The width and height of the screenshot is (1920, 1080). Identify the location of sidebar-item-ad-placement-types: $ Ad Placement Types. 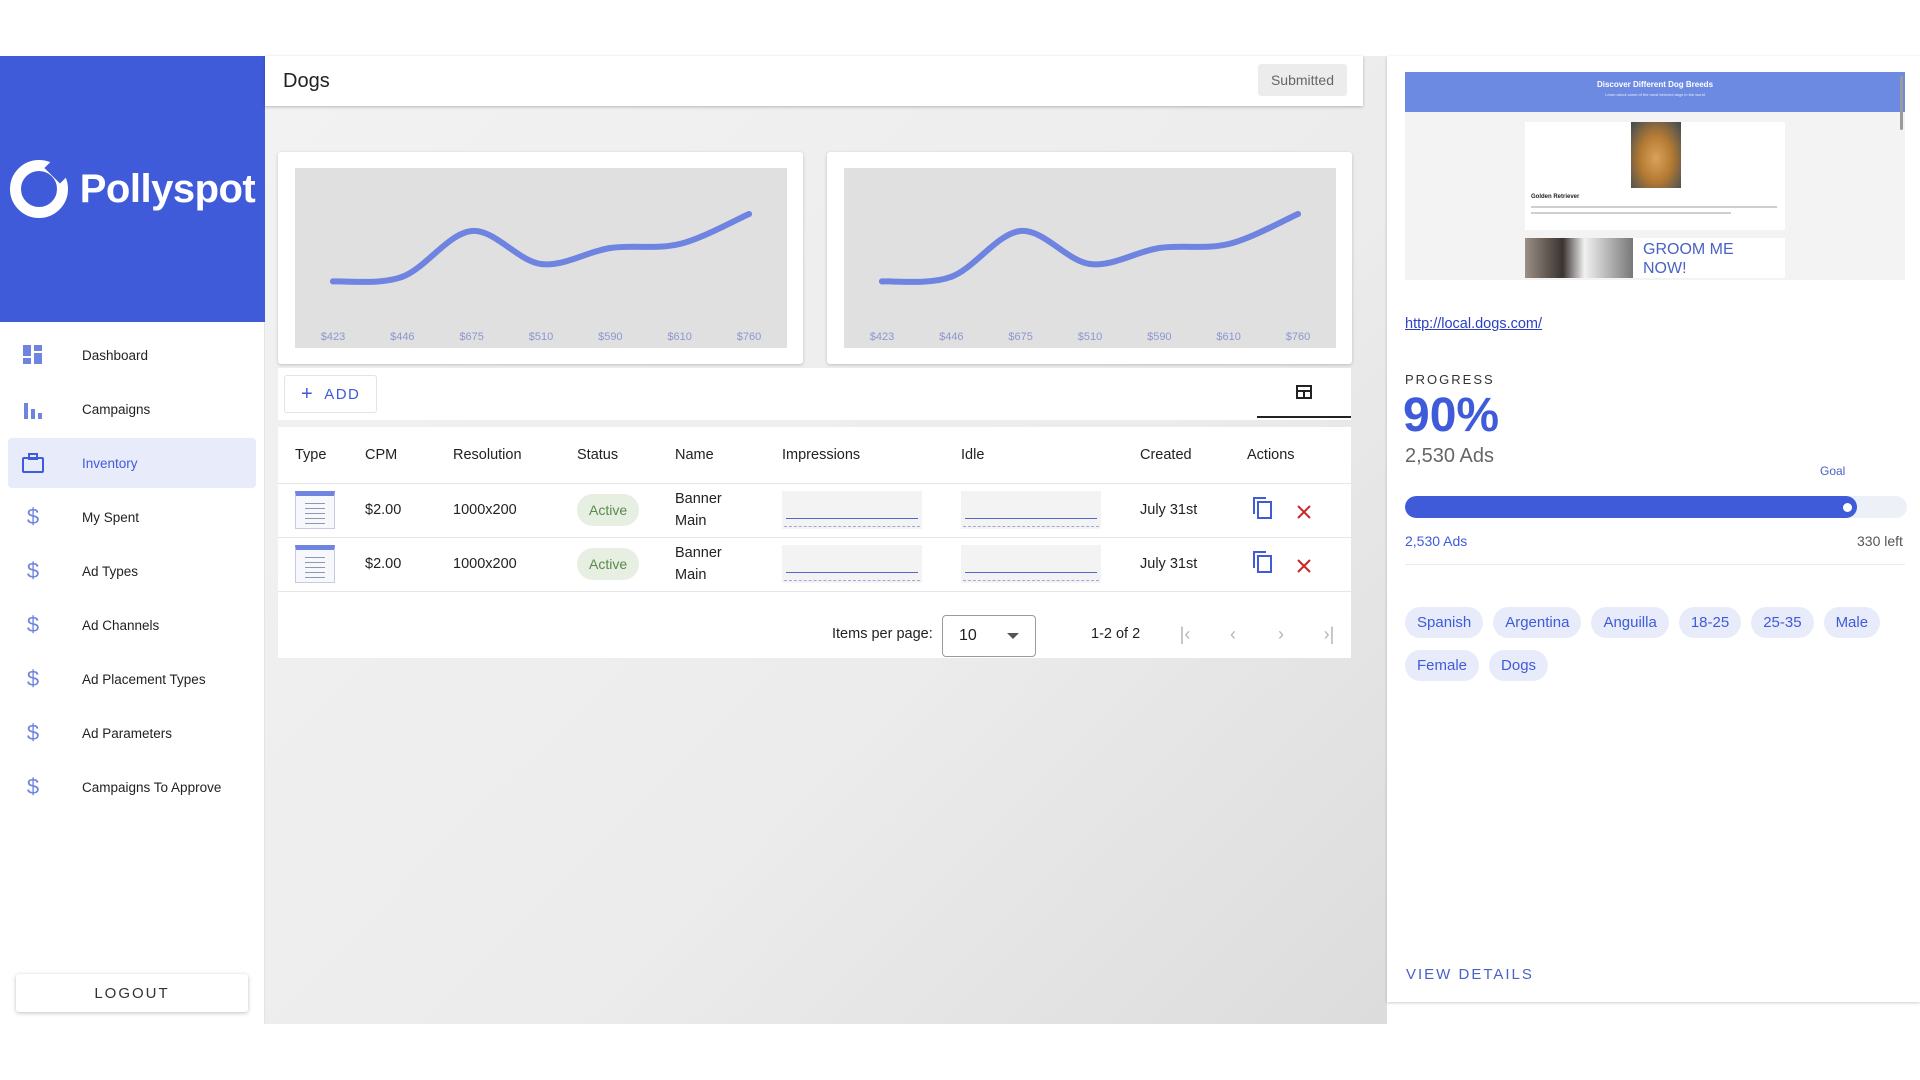
(132, 679).